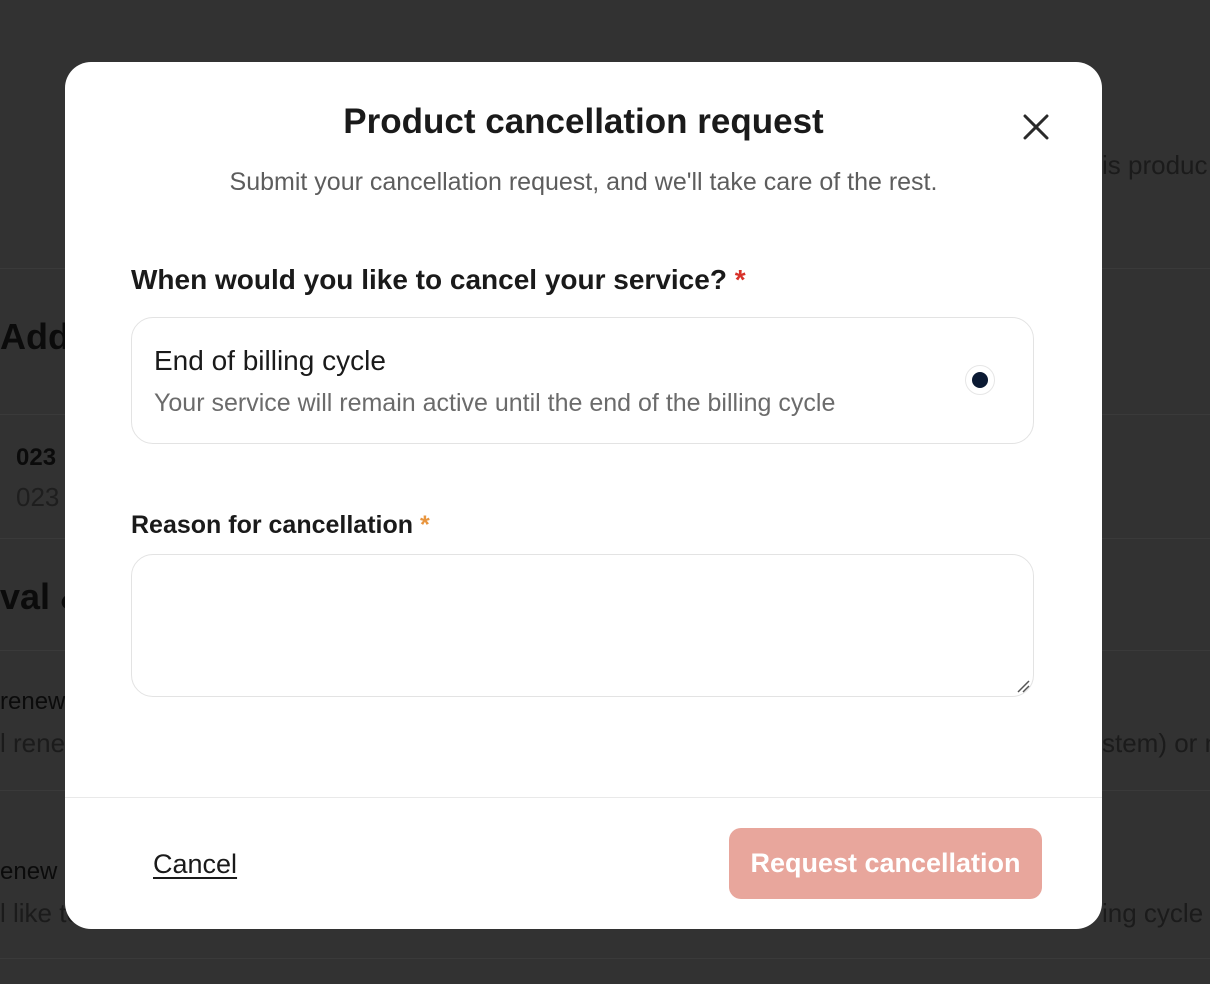 The image size is (1210, 984). Describe the element at coordinates (583, 797) in the screenshot. I see `footer-divider` at that location.